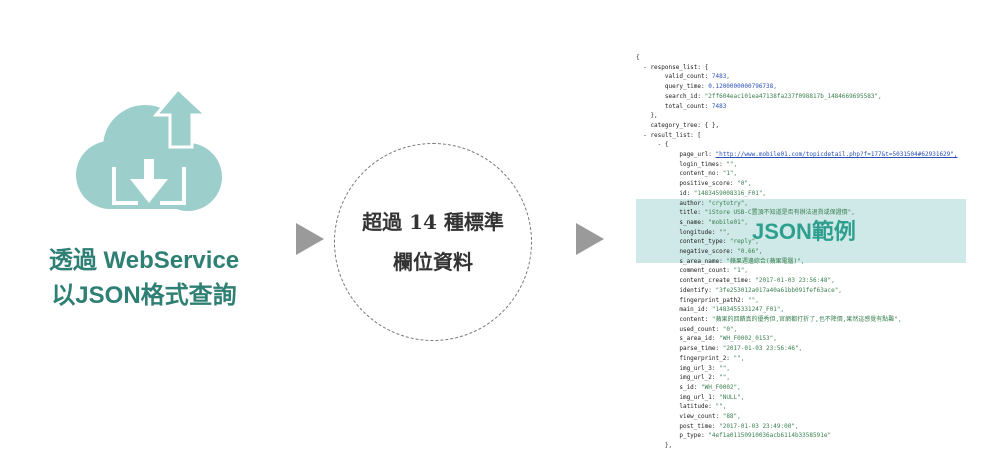 The width and height of the screenshot is (986, 472). I want to click on json-line: img_url_1: "NULL",, so click(690, 397).